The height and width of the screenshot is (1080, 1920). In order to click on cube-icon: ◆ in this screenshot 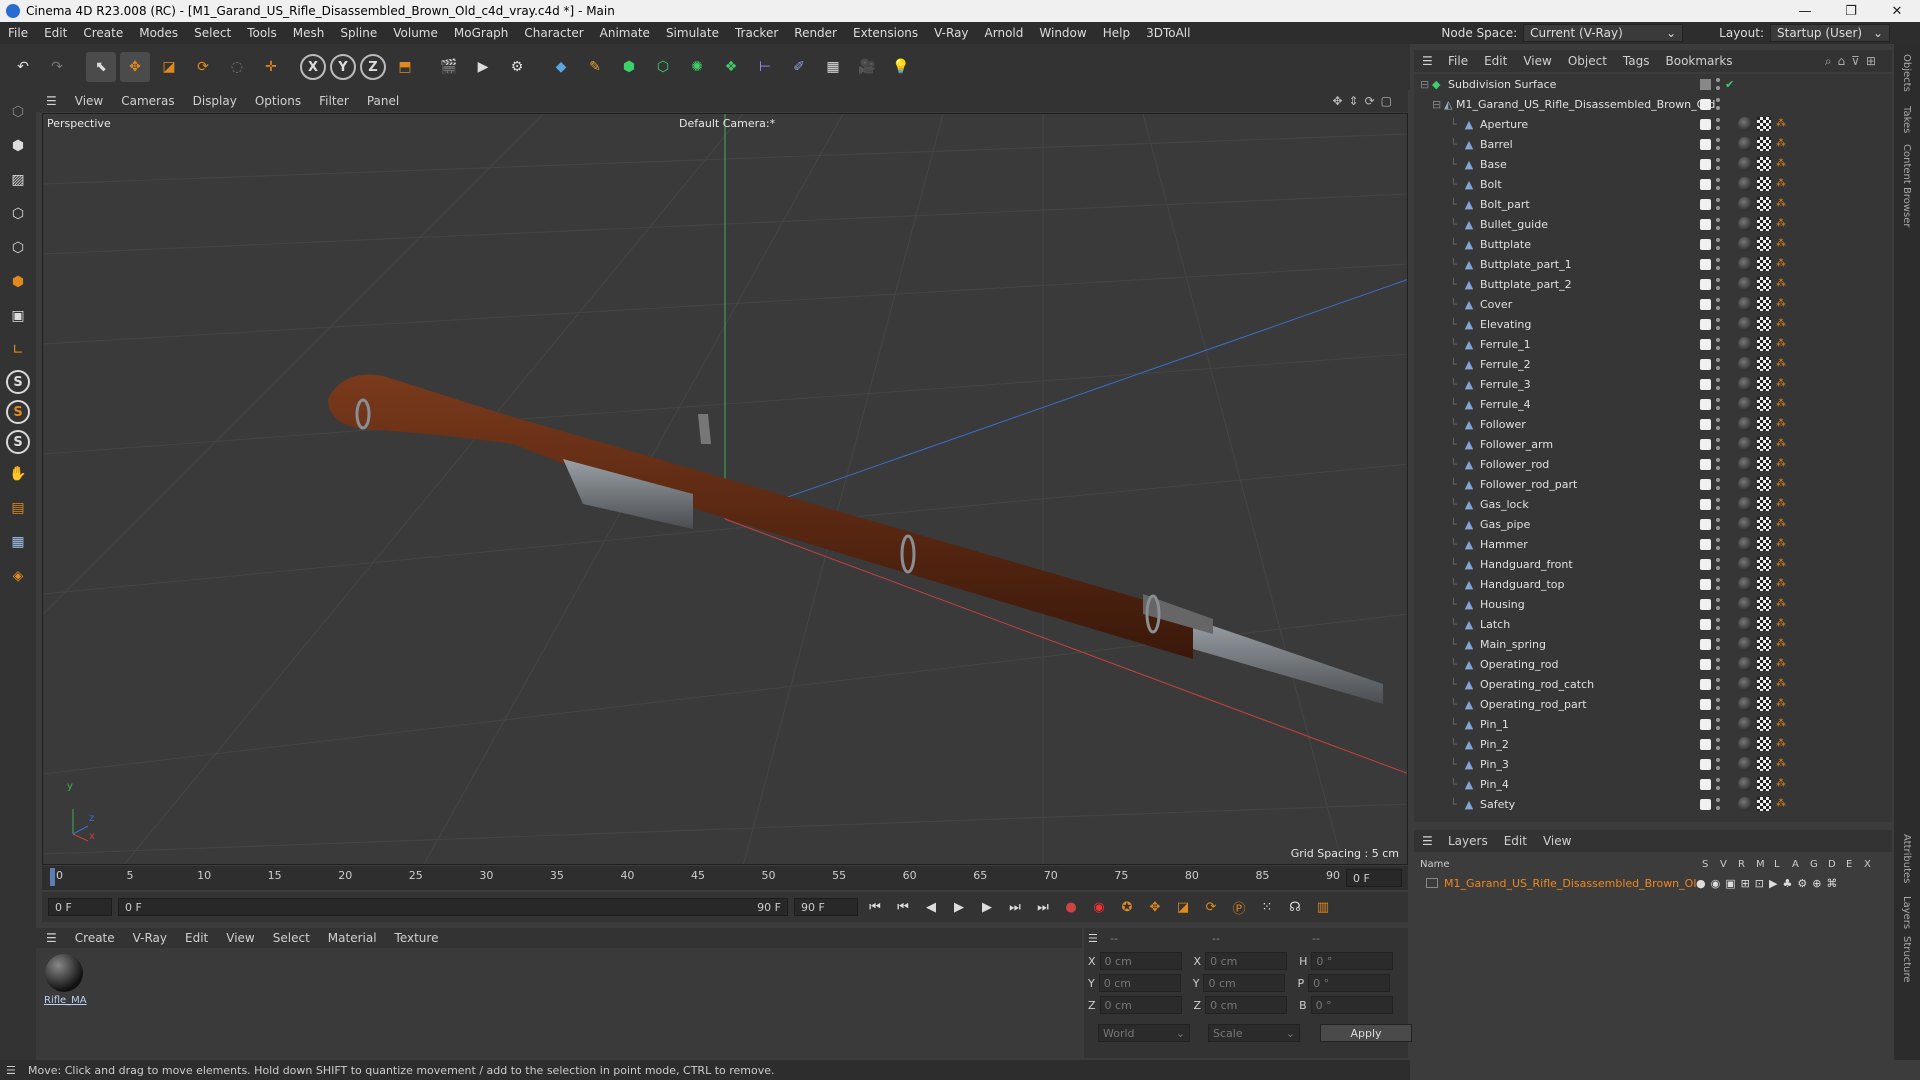, I will do `click(561, 67)`.